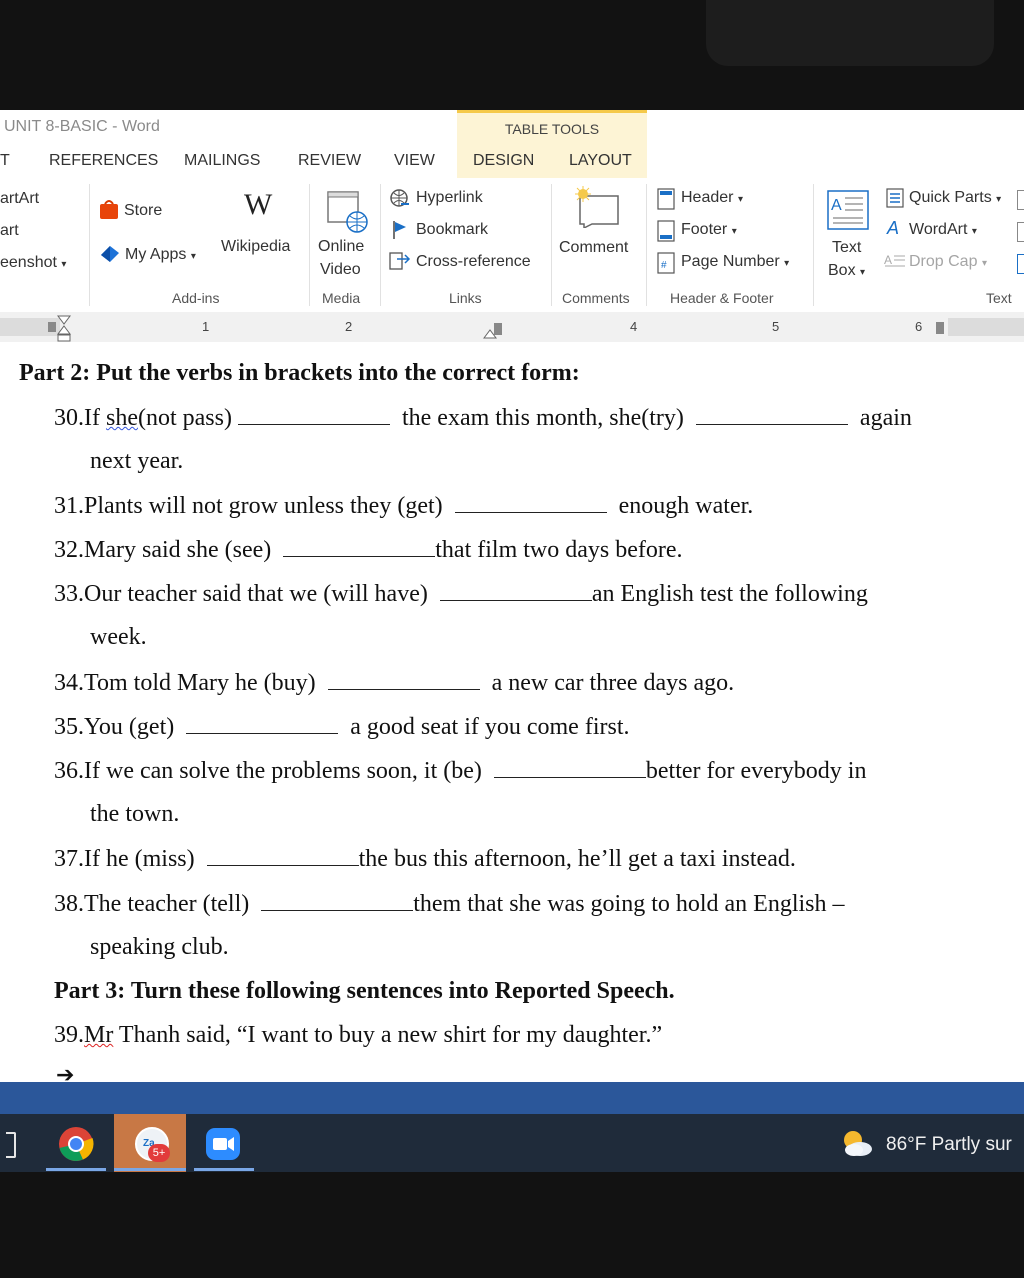 This screenshot has height=1278, width=1024. Describe the element at coordinates (135, 814) in the screenshot. I see `question-36-cont: the town.` at that location.